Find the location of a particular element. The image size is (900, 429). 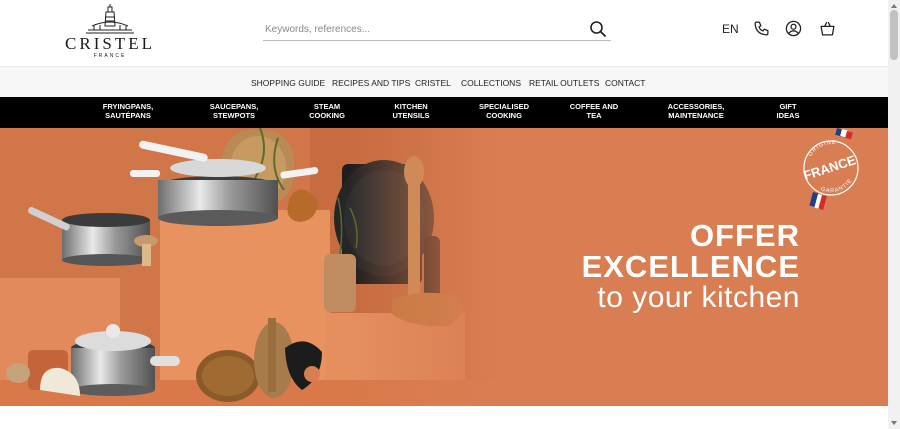

category-specialised-cooking: SPECIALISED COOKING is located at coordinates (504, 111).